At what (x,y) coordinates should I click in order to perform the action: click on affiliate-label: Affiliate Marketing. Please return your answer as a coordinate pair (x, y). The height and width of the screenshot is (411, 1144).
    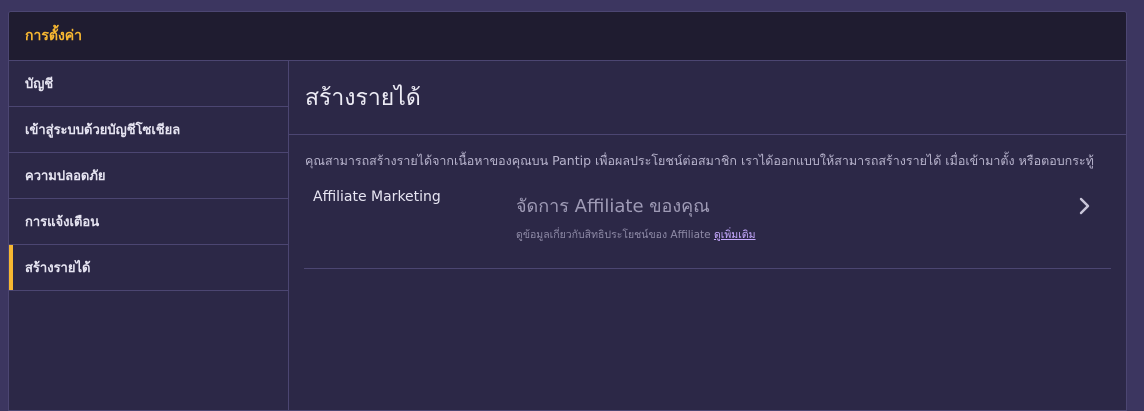
    Looking at the image, I should click on (377, 197).